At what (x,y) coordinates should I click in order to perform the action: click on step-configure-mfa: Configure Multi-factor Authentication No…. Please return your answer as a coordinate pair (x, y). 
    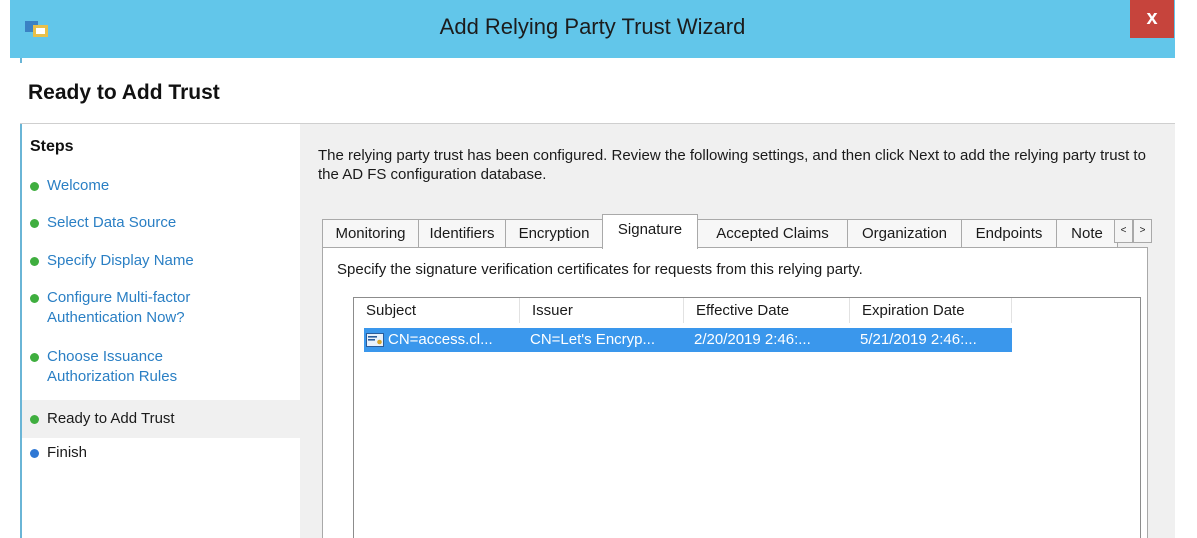
    Looking at the image, I should click on (161, 309).